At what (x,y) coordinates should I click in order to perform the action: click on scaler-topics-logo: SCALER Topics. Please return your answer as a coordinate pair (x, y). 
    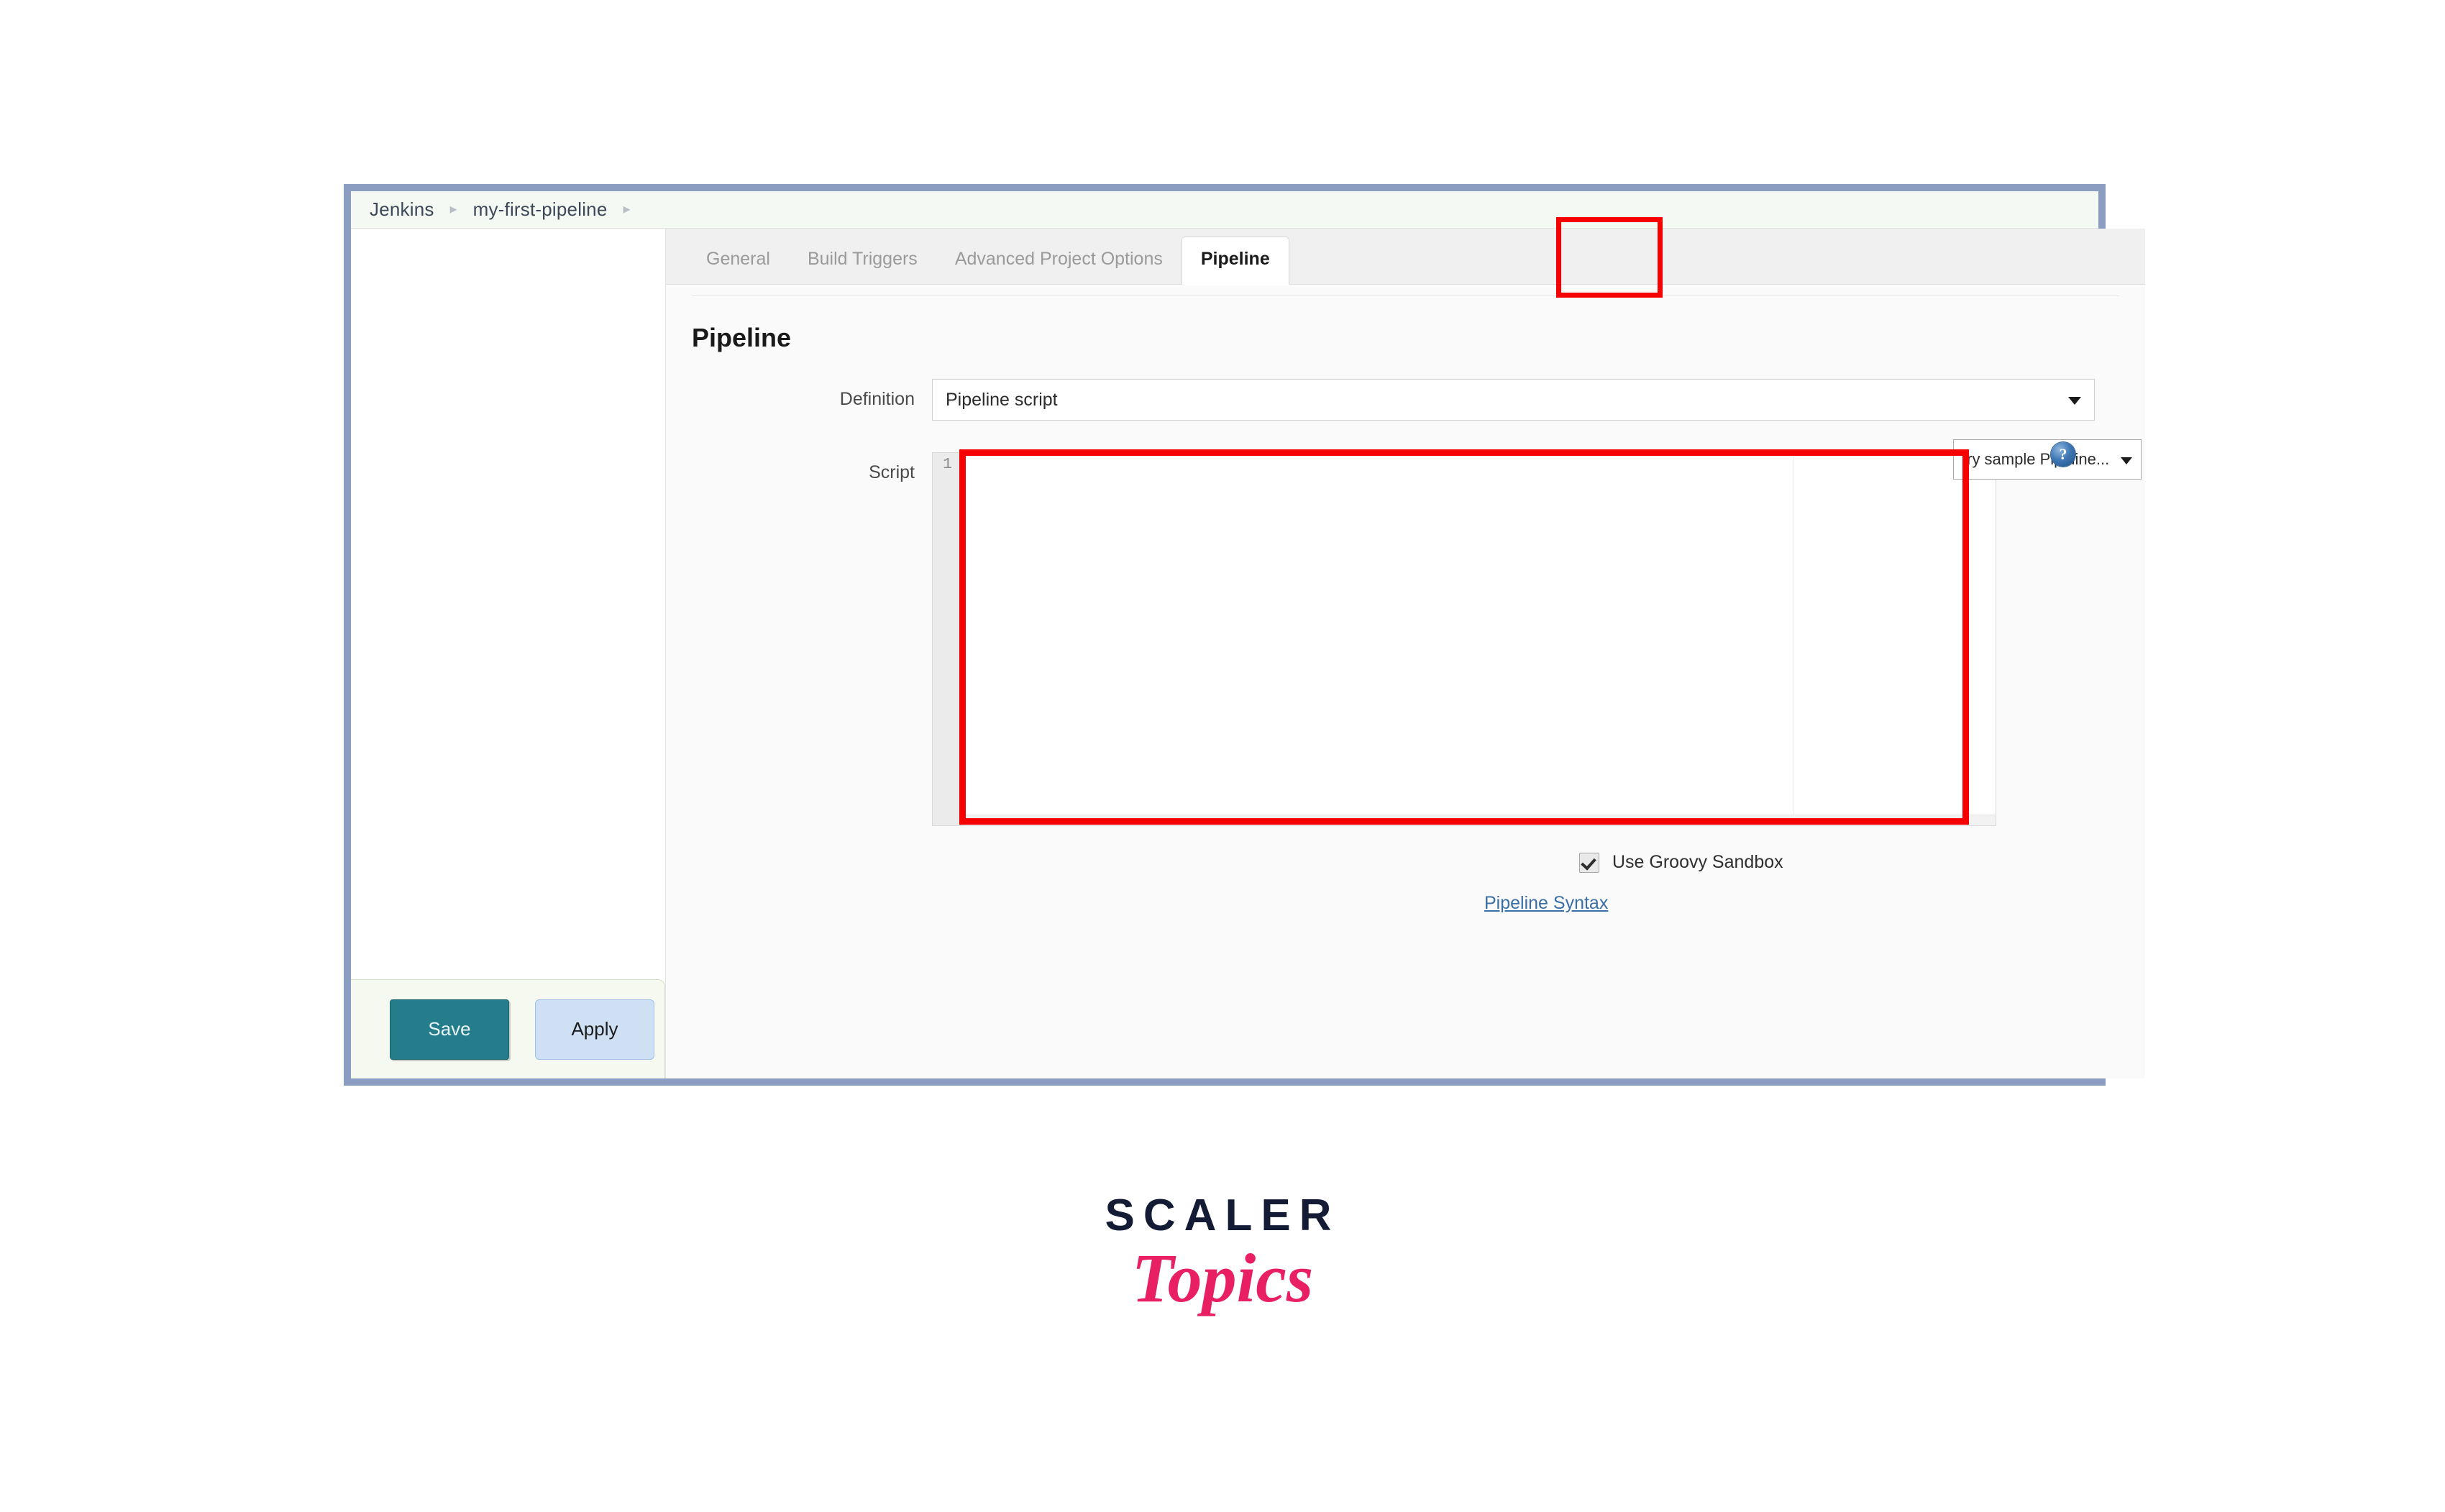
    Looking at the image, I should click on (1222, 1254).